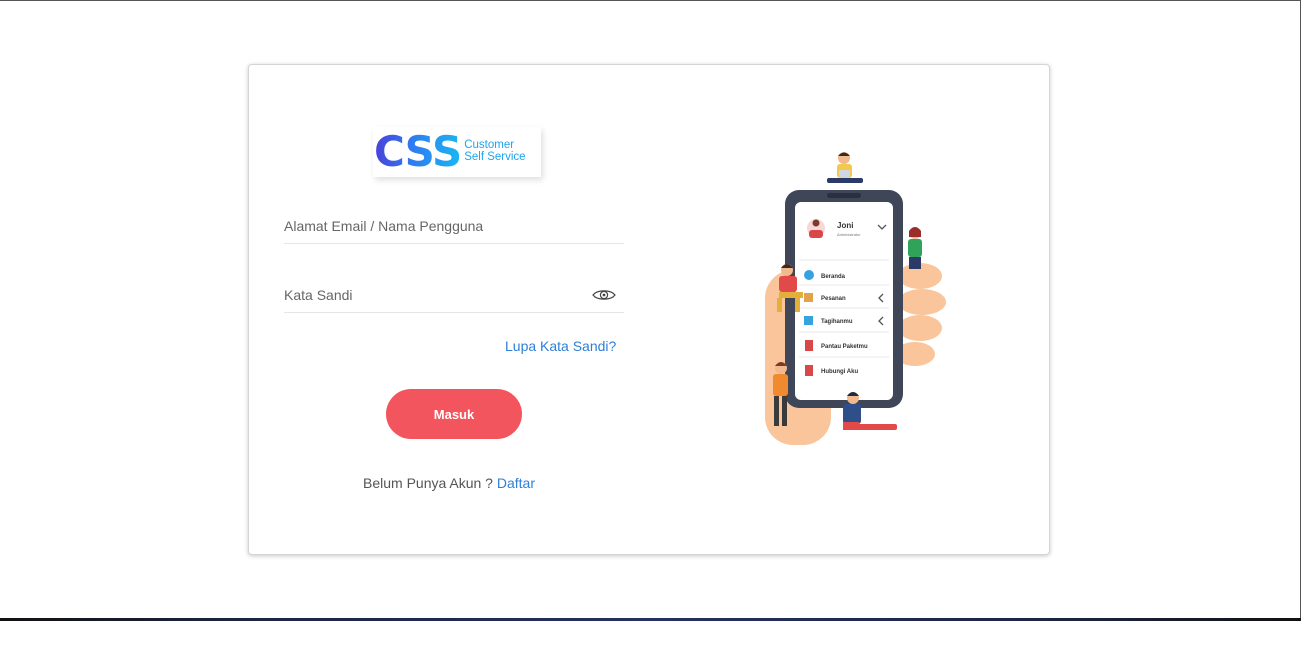 This screenshot has width=1301, height=648. I want to click on register-prompt: Belum Punya Akun ? Daftar, so click(449, 483).